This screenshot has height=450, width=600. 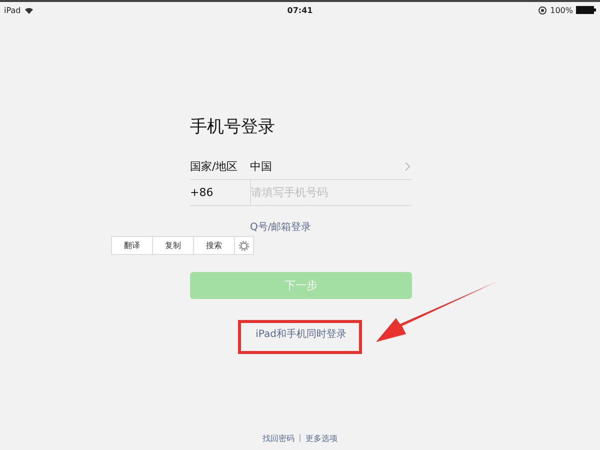 What do you see at coordinates (301, 167) in the screenshot?
I see `country-selector: 国家/地区 中国` at bounding box center [301, 167].